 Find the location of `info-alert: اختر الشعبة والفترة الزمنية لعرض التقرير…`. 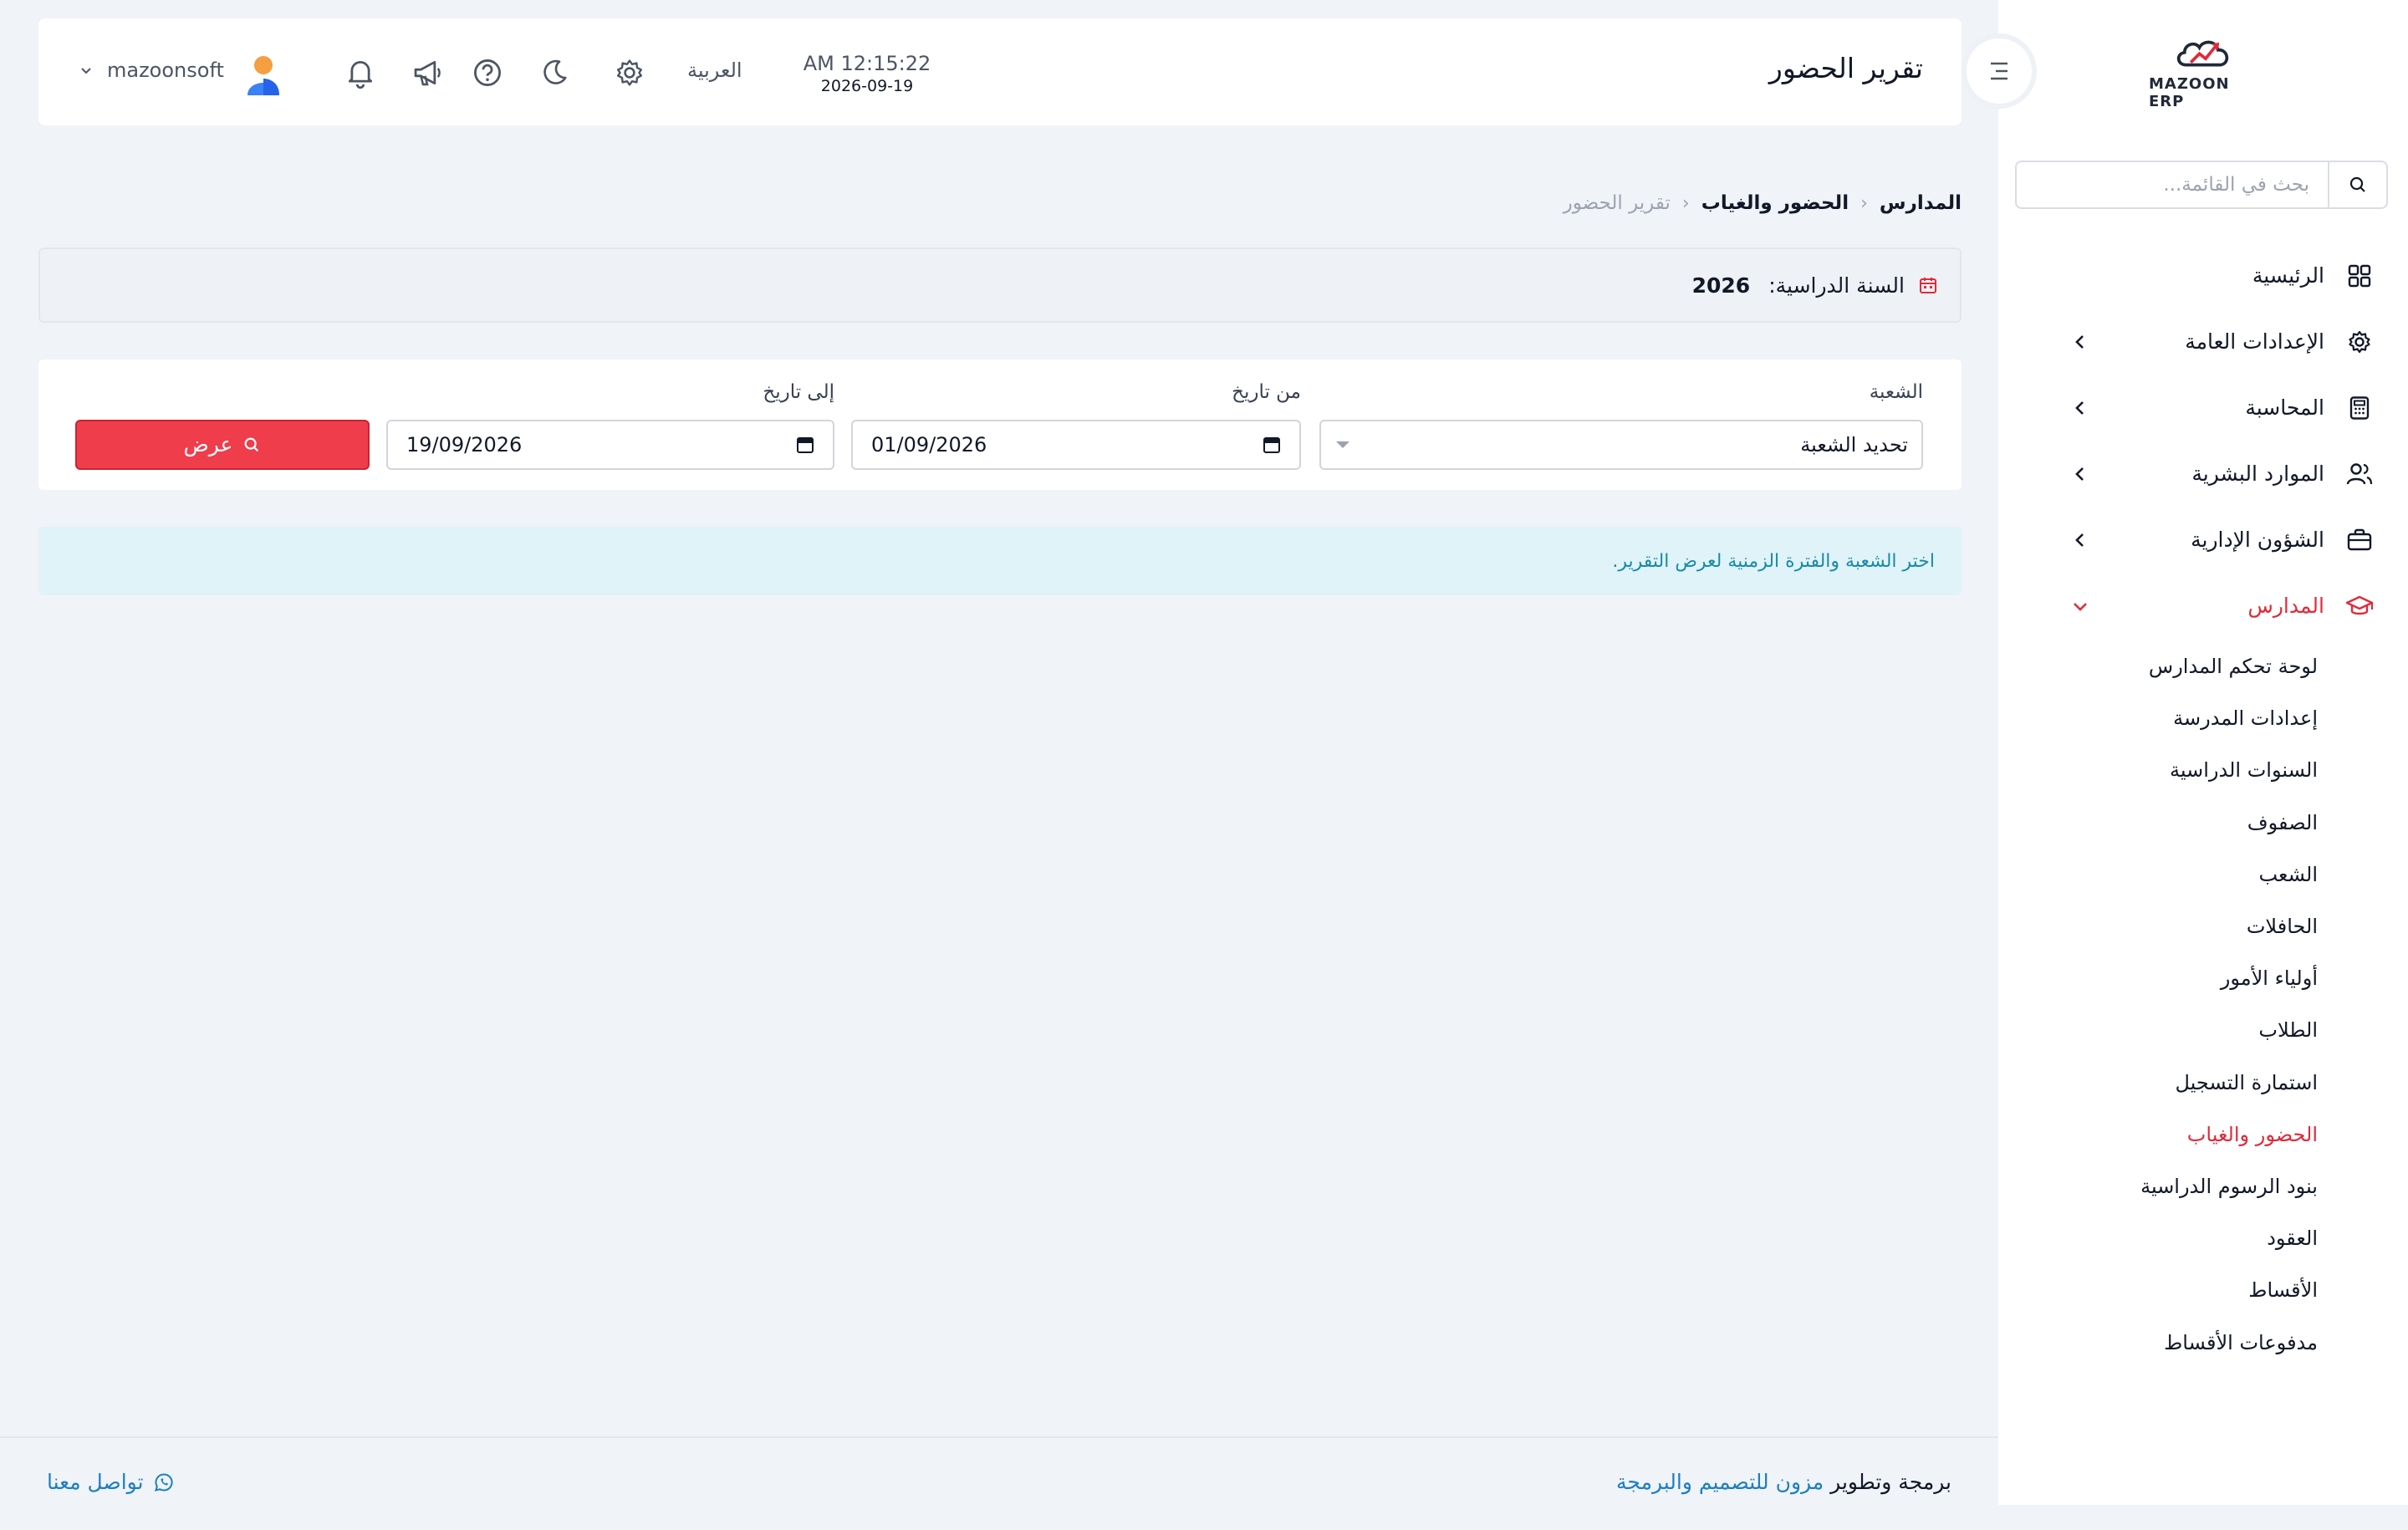

info-alert: اختر الشعبة والفترة الزمنية لعرض التقرير… is located at coordinates (1000, 561).